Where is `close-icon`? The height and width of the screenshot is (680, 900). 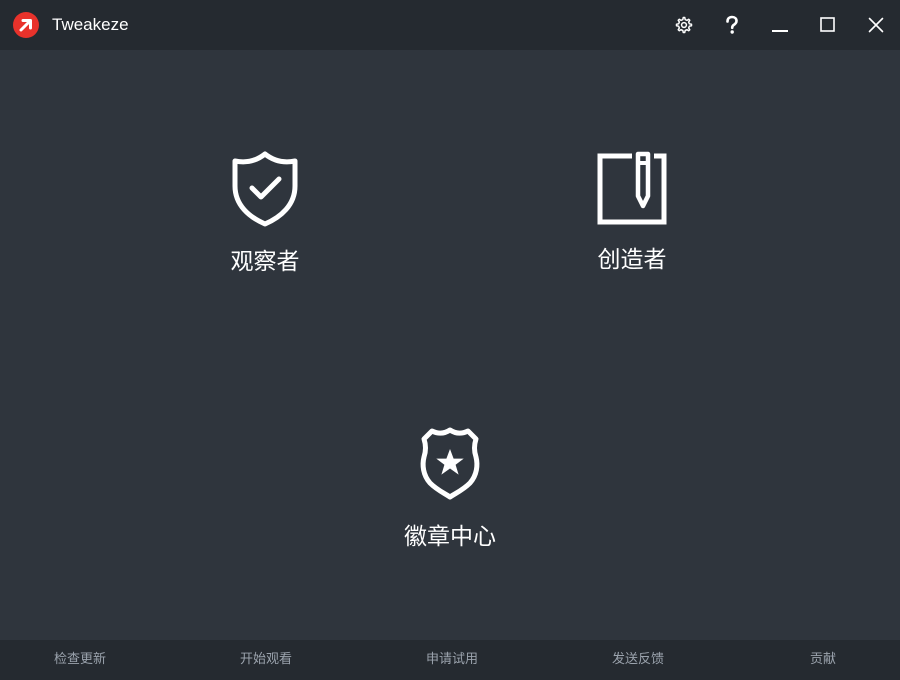 close-icon is located at coordinates (876, 25).